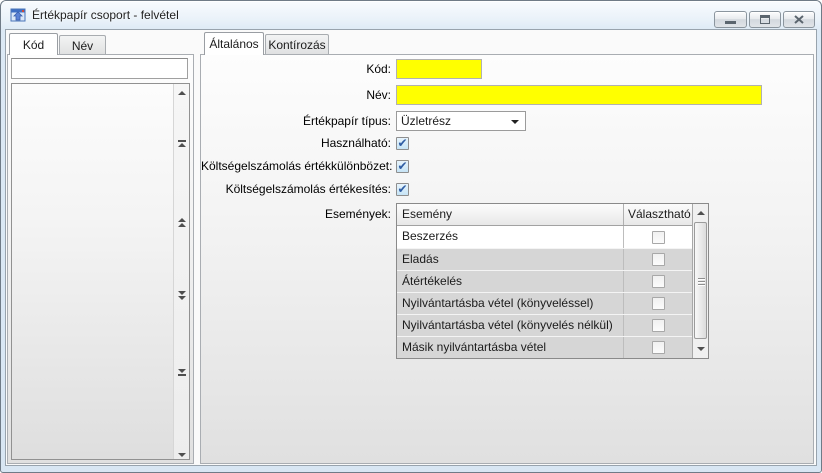 The height and width of the screenshot is (473, 822). I want to click on scroll-pageup-icon, so click(181, 222).